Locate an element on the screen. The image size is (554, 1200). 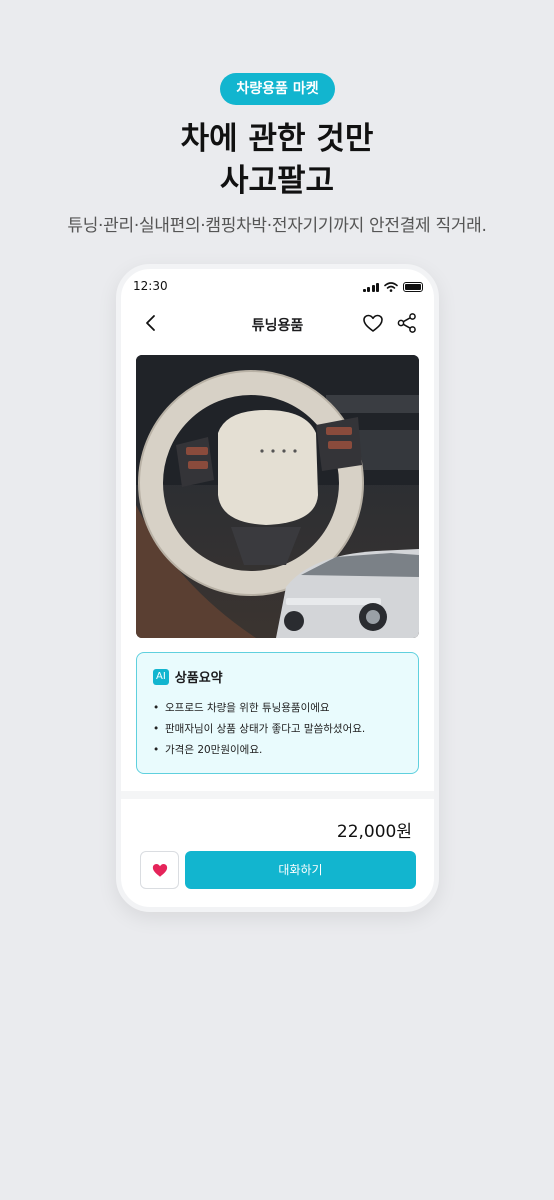
heart-filled-icon is located at coordinates (159, 870).